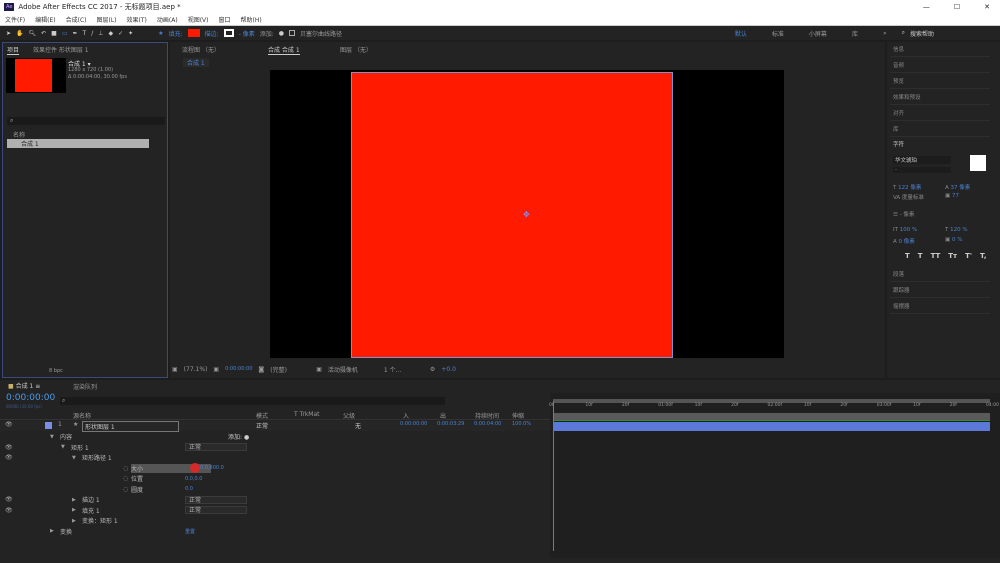 The height and width of the screenshot is (563, 1000). What do you see at coordinates (110, 33) in the screenshot?
I see `eraser-tool-icon: ◆` at bounding box center [110, 33].